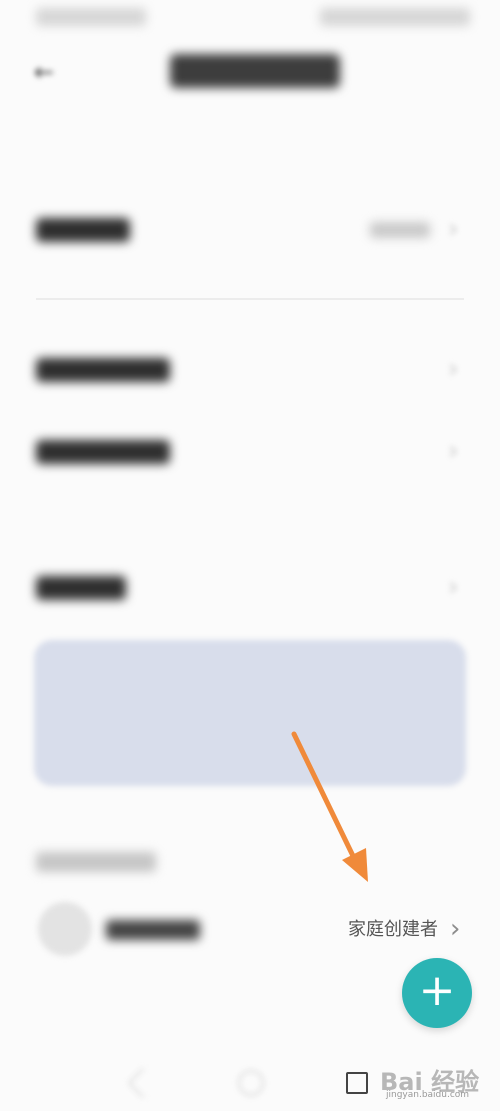 This screenshot has width=500, height=1111. Describe the element at coordinates (250, 231) in the screenshot. I see `settings-row-1: ›` at that location.